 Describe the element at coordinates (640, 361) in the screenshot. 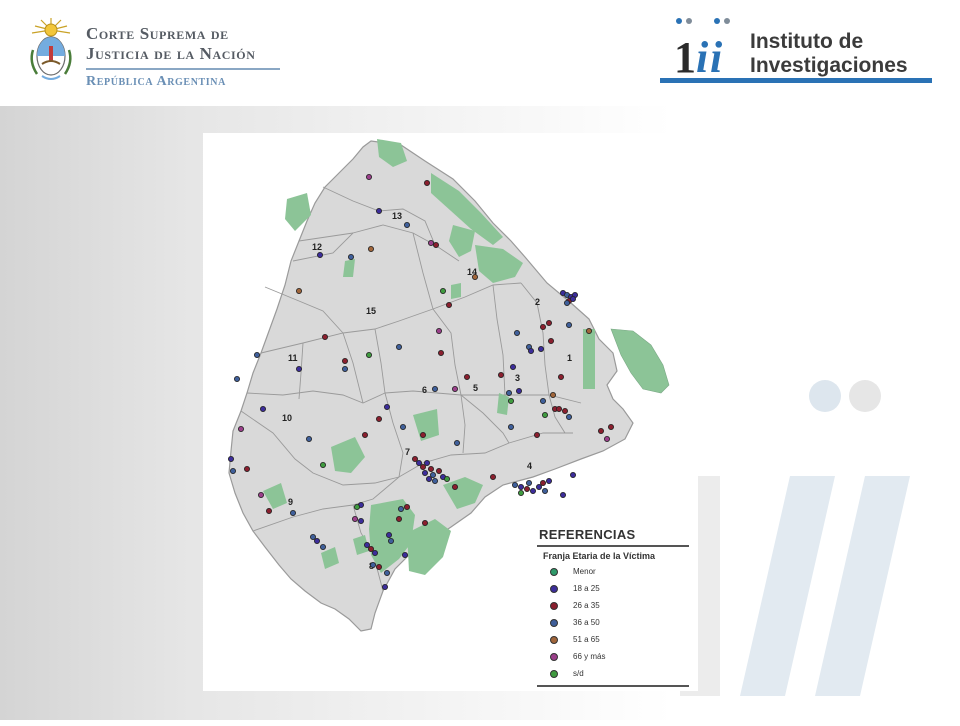

I see `reserva-ecologica` at that location.